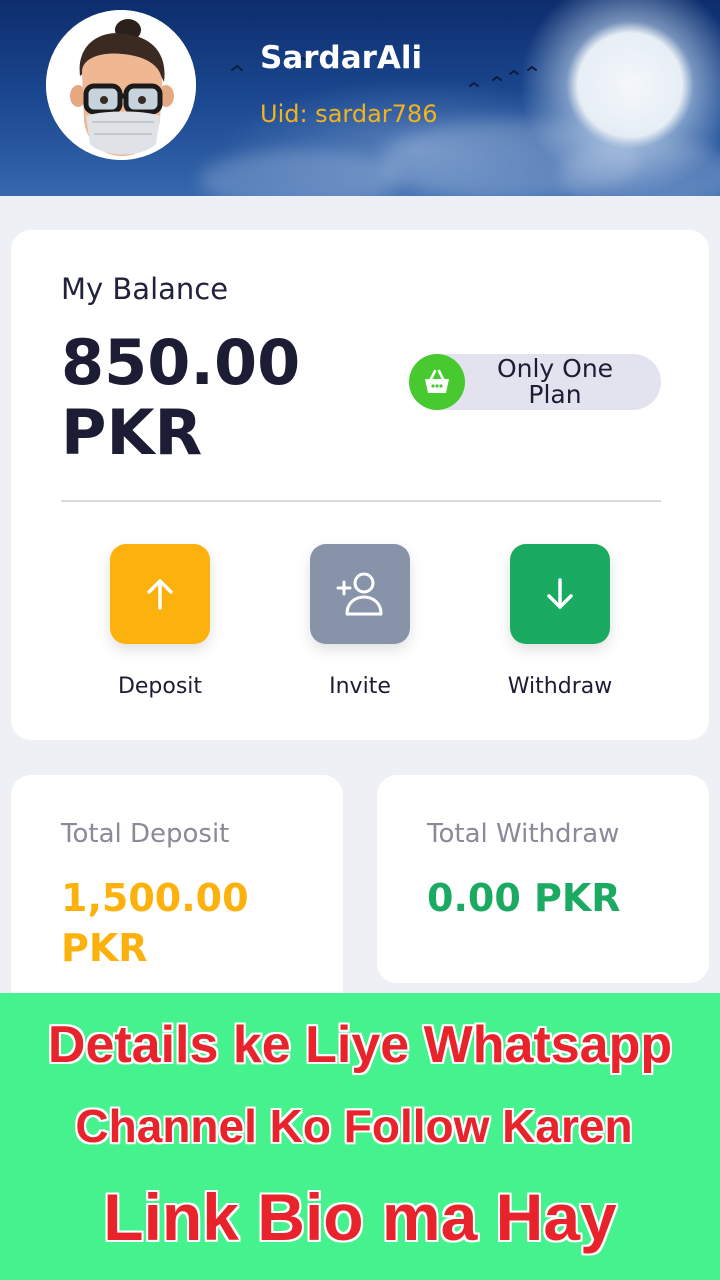 Image resolution: width=720 pixels, height=1280 pixels. Describe the element at coordinates (160, 686) in the screenshot. I see `deposit-label: Deposit` at that location.